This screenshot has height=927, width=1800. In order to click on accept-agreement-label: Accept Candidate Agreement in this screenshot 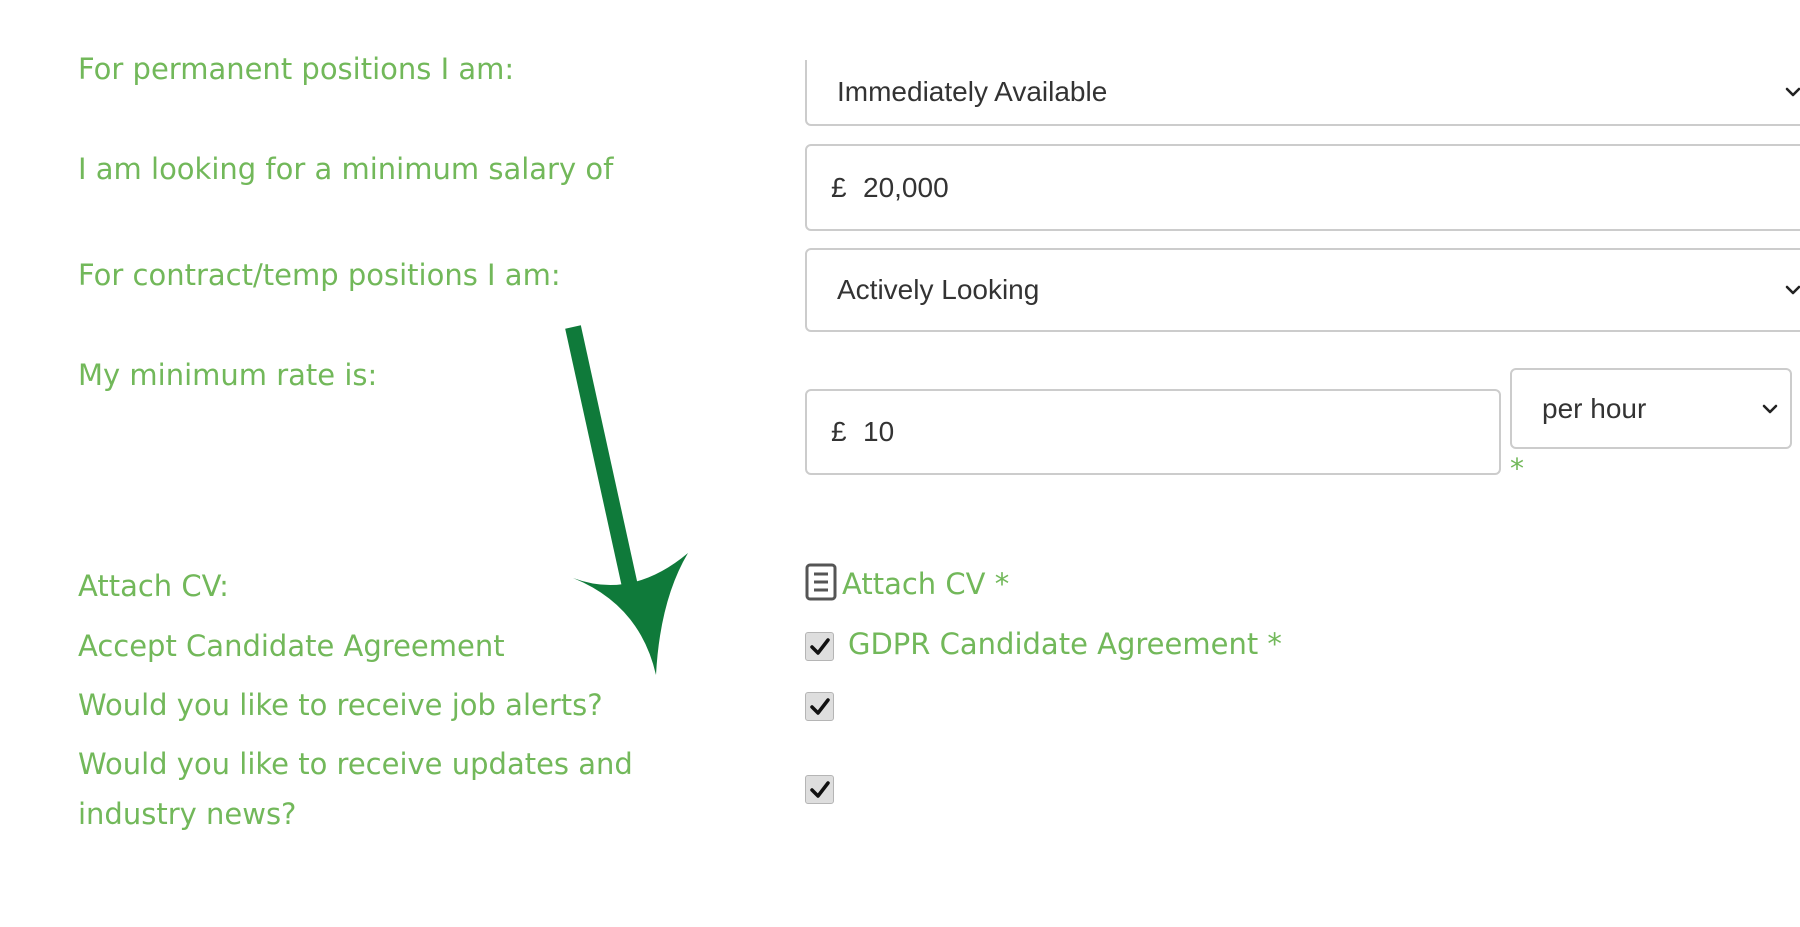, I will do `click(291, 646)`.